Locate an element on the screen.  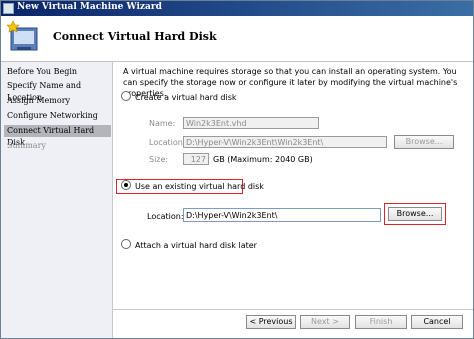
nav-item-before-you-begin: Before You Begin is located at coordinates (59, 72).